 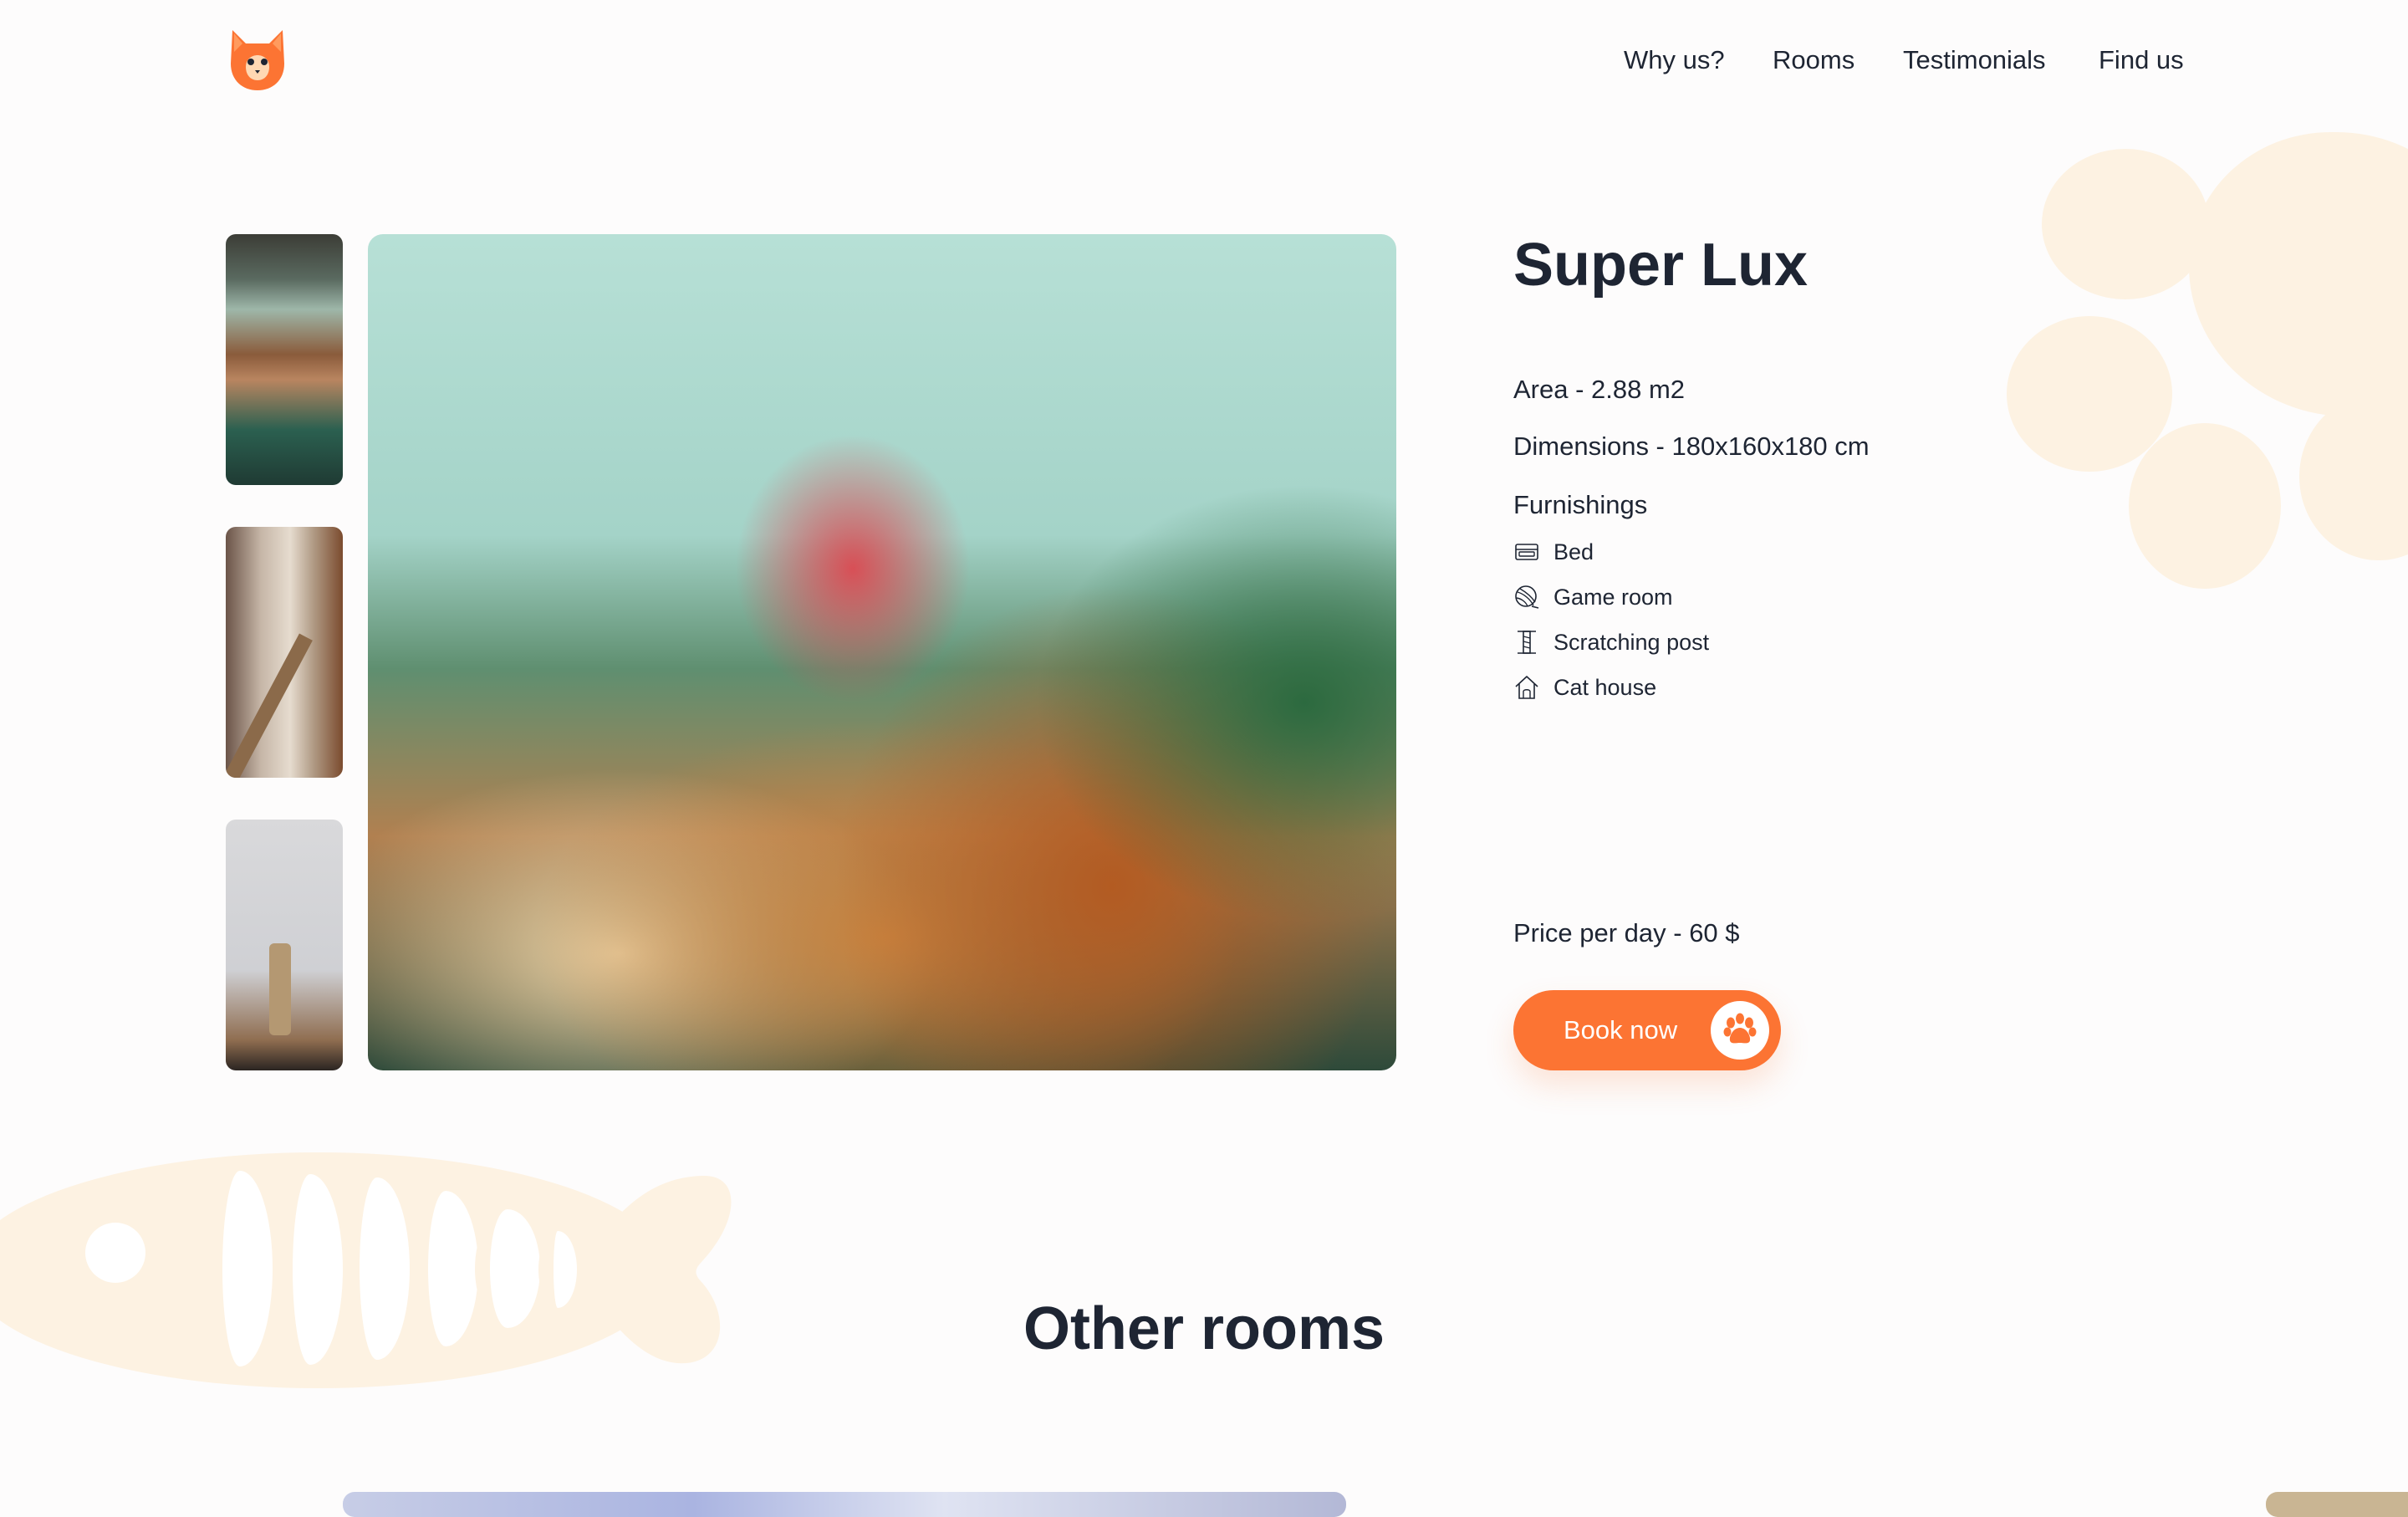 I want to click on nav-testimonials: Testimonials, so click(x=1975, y=60).